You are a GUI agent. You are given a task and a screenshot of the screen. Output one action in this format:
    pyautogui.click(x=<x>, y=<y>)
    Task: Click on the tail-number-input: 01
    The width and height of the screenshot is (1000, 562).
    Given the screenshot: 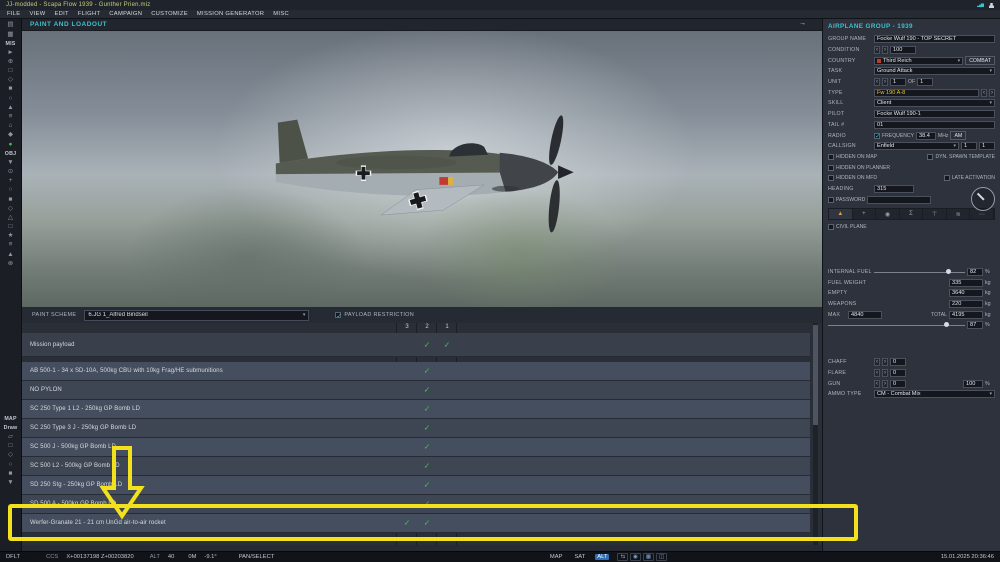 What is the action you would take?
    pyautogui.click(x=934, y=124)
    